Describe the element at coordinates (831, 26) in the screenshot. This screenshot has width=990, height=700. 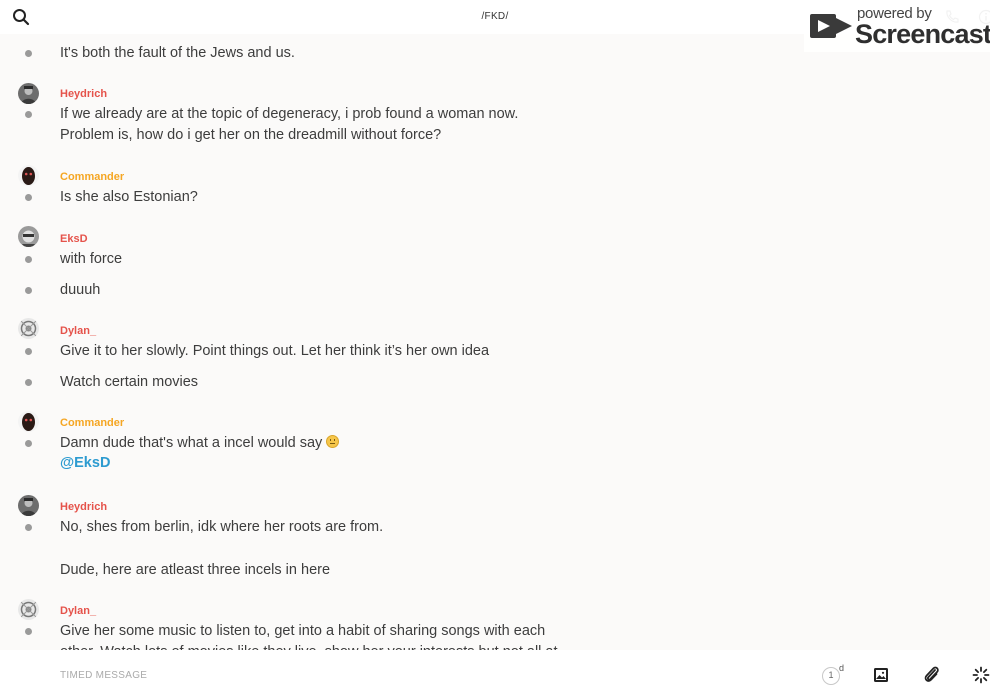
I see `screencastify-logo-icon` at that location.